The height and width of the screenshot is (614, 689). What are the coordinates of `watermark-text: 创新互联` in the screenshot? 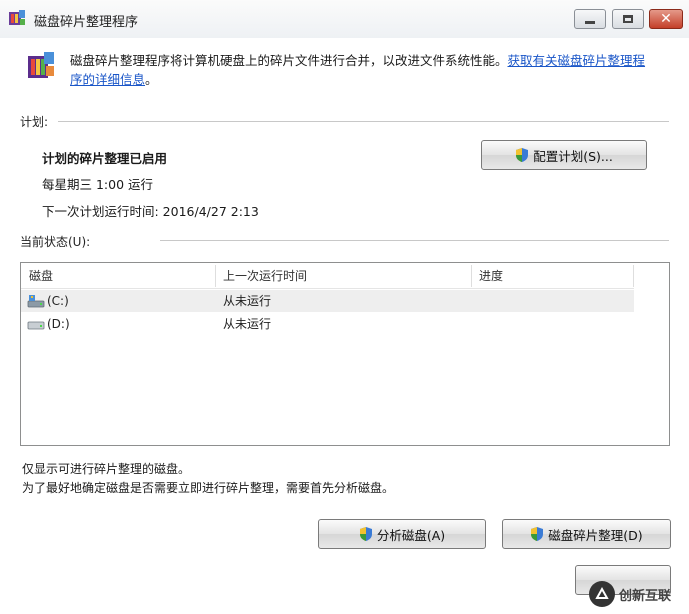 It's located at (645, 596).